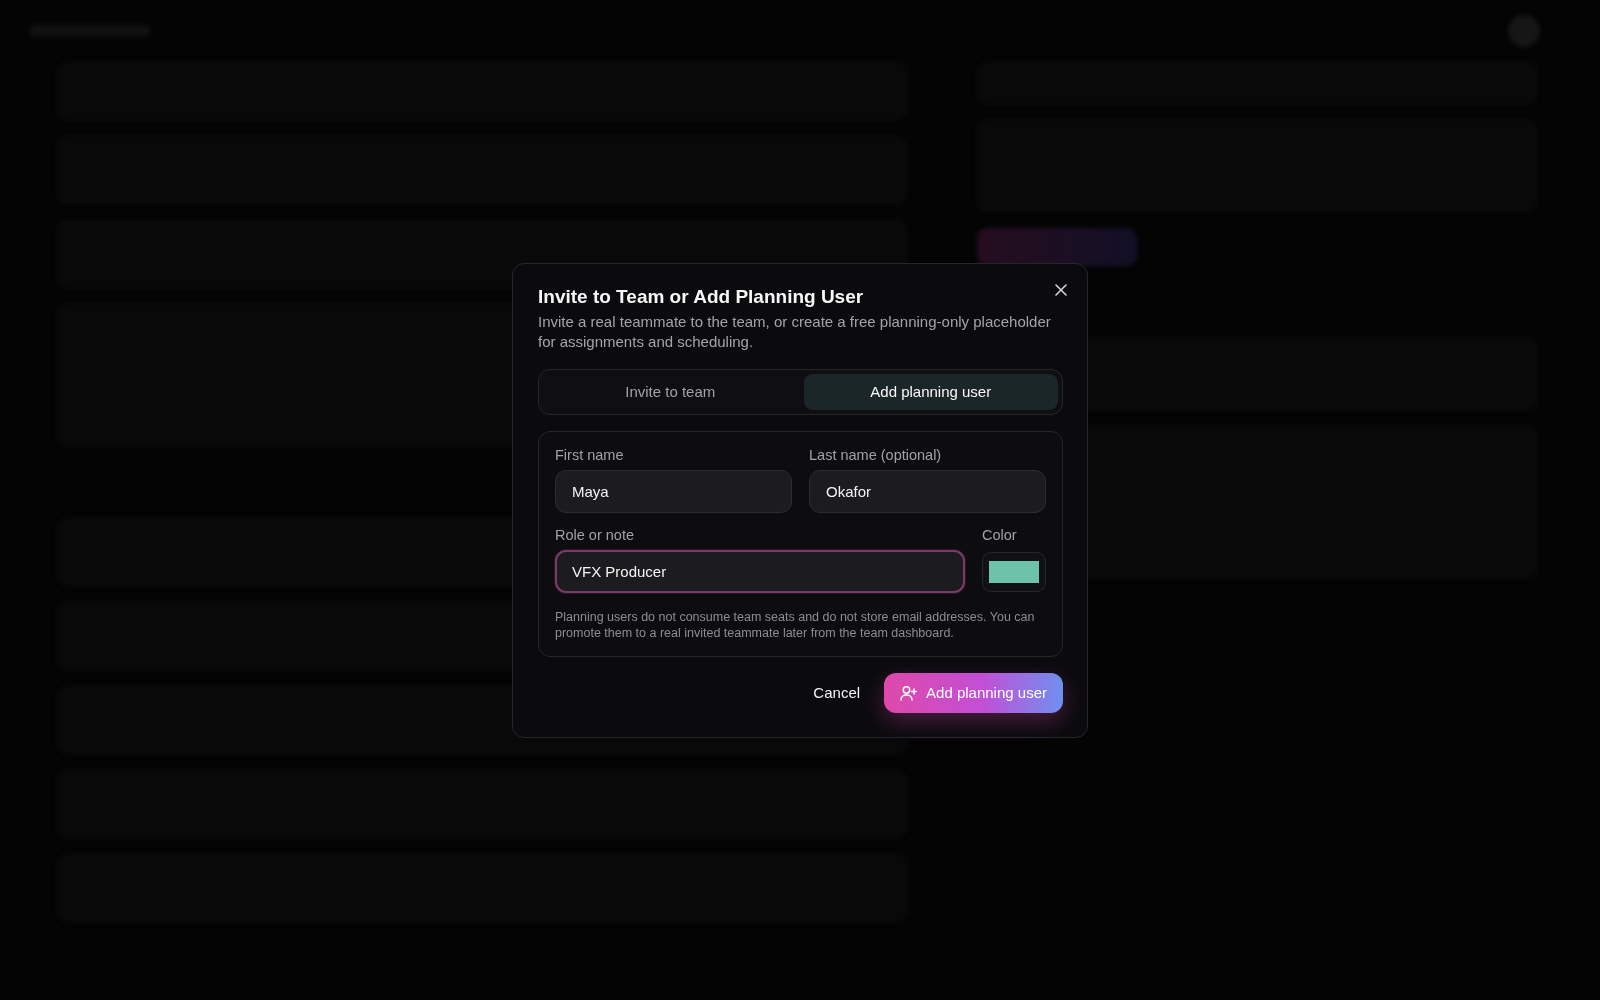 The image size is (1600, 1000). Describe the element at coordinates (1061, 289) in the screenshot. I see `close-icon` at that location.